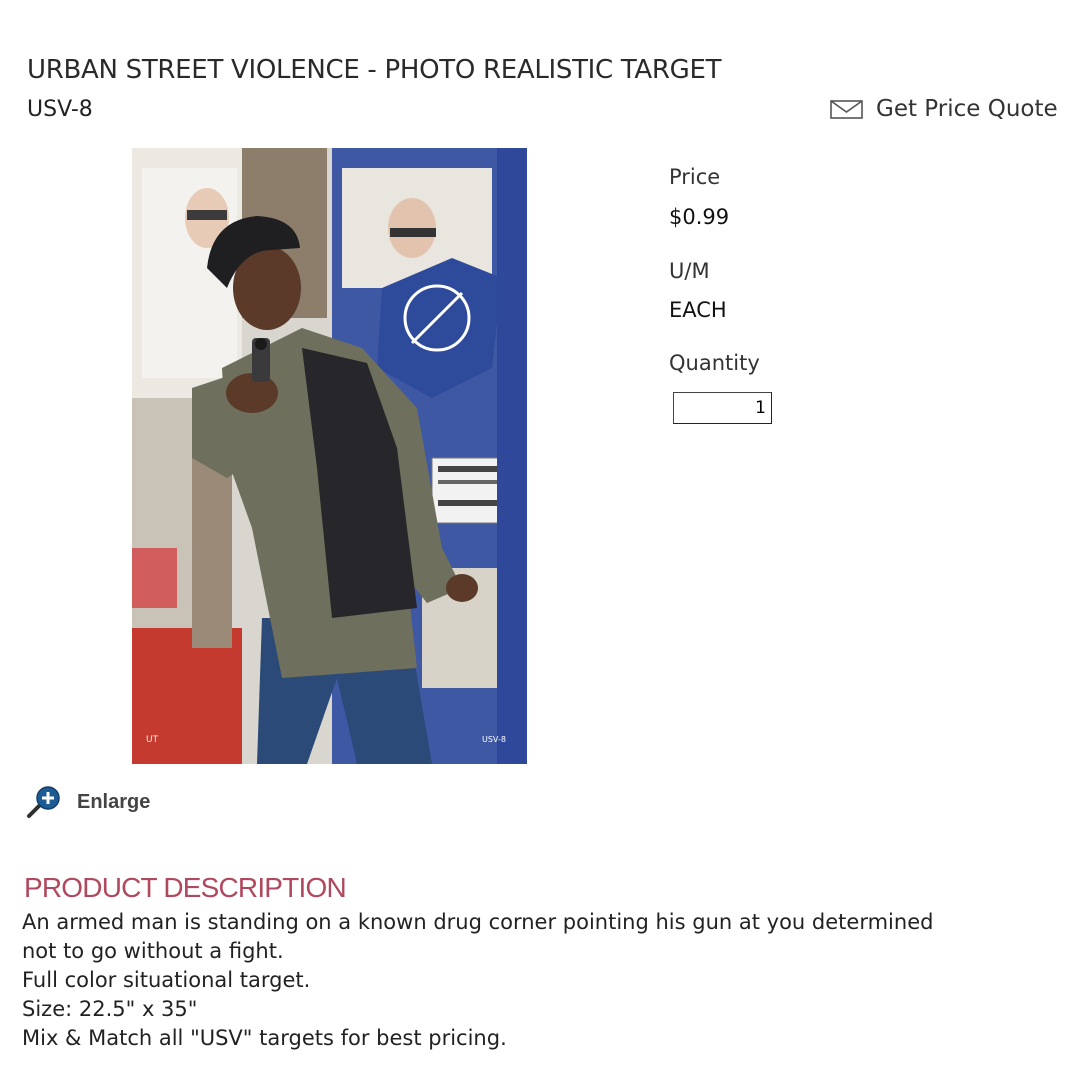 Image resolution: width=1080 pixels, height=1080 pixels. What do you see at coordinates (153, 951) in the screenshot?
I see `description-line: not to go without a fight.` at bounding box center [153, 951].